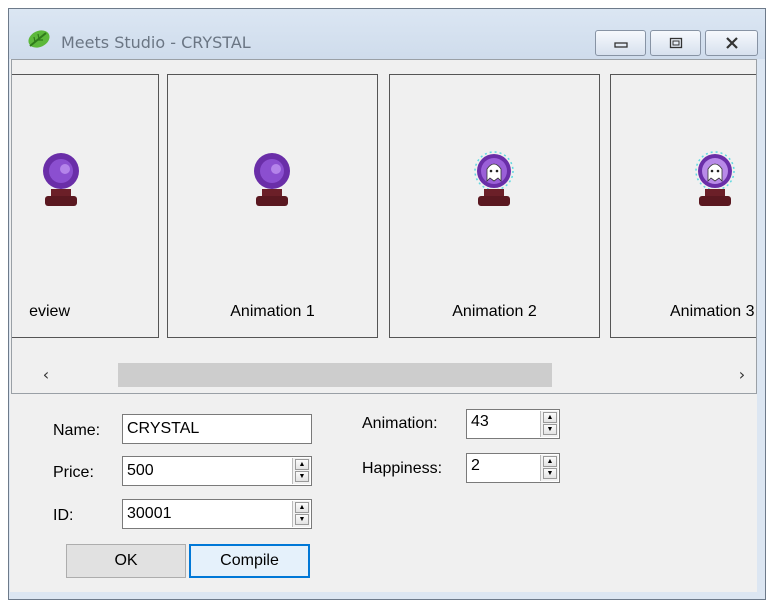 The width and height of the screenshot is (766, 600). Describe the element at coordinates (400, 423) in the screenshot. I see `animation-label: Animation:` at that location.